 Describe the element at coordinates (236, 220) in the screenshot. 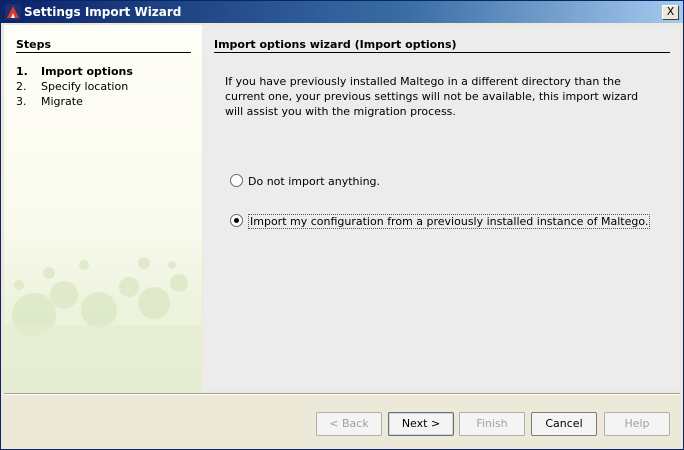

I see `radio-button-selected` at that location.